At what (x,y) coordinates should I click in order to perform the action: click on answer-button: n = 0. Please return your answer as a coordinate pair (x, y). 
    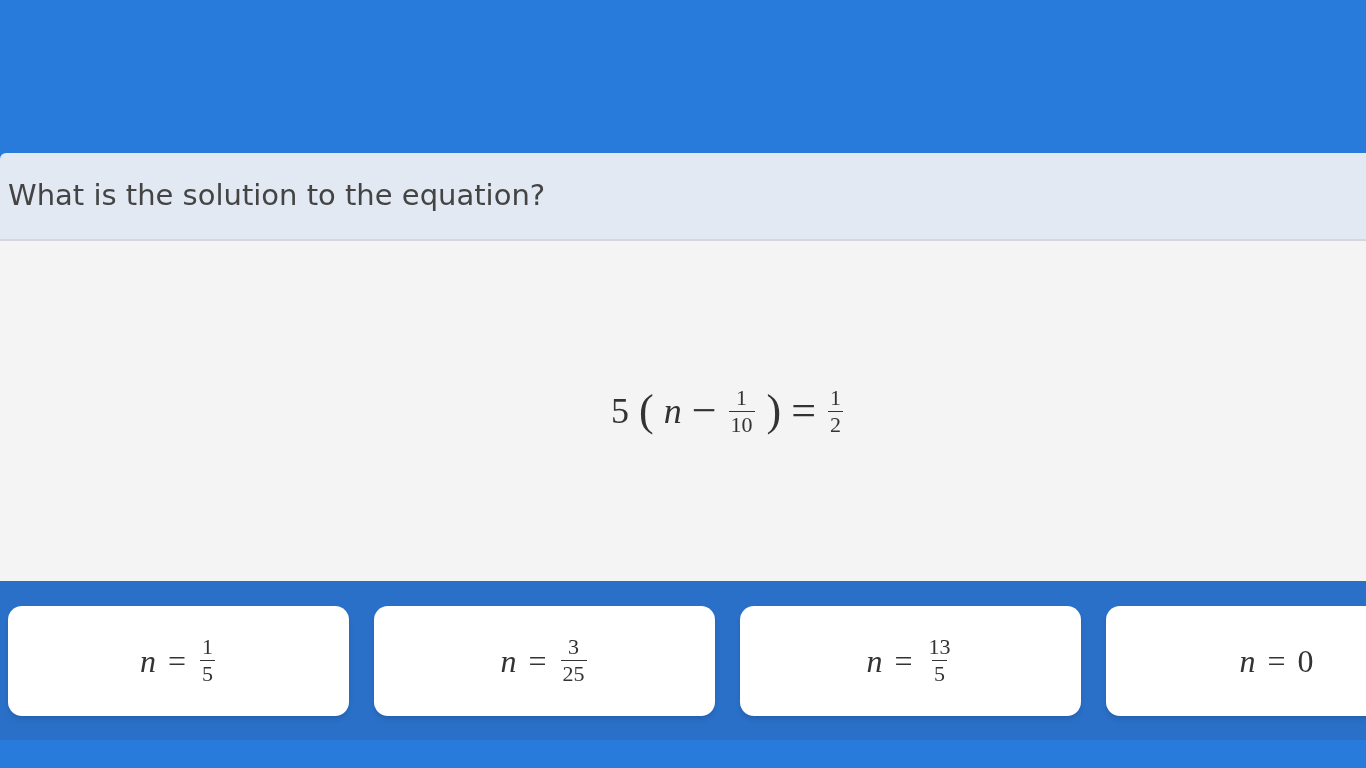
    Looking at the image, I should click on (1236, 660).